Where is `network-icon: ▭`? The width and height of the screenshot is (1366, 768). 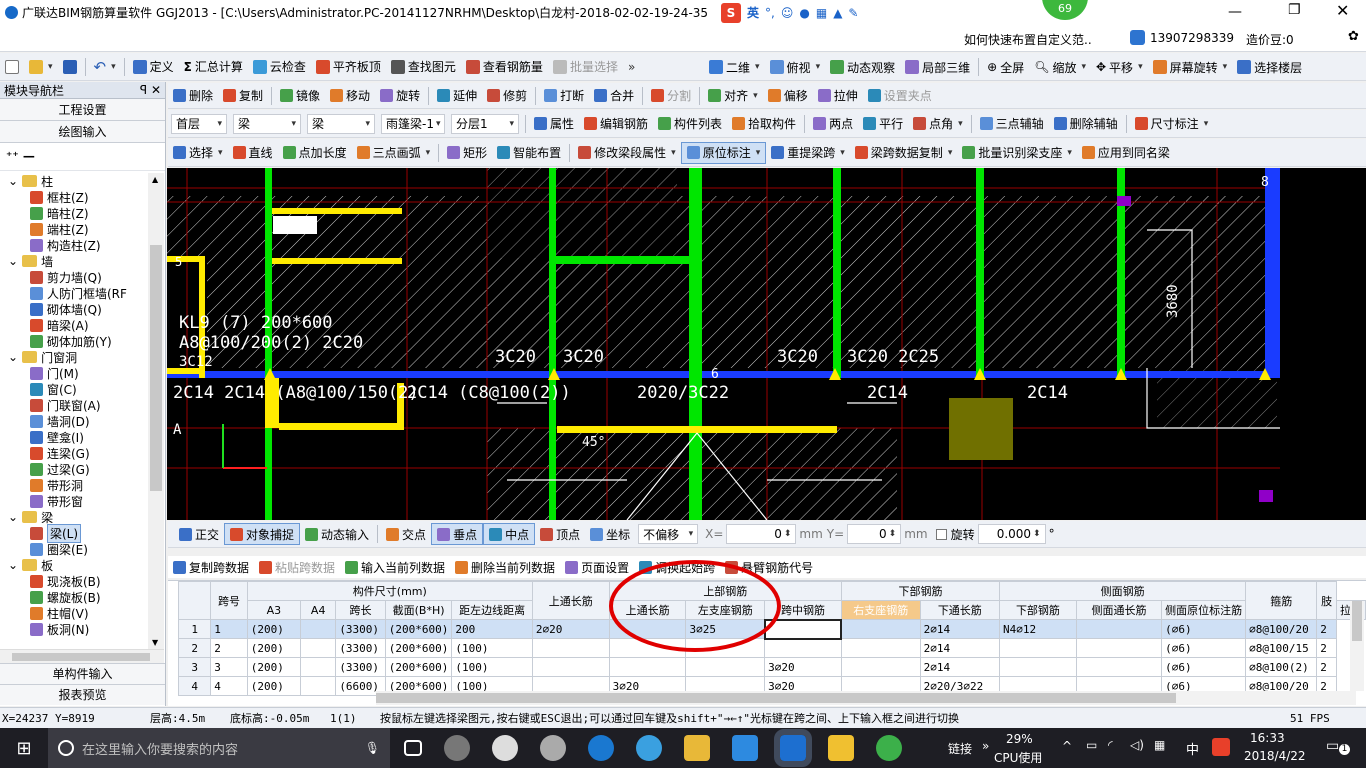
network-icon: ▭ is located at coordinates (1091, 745).